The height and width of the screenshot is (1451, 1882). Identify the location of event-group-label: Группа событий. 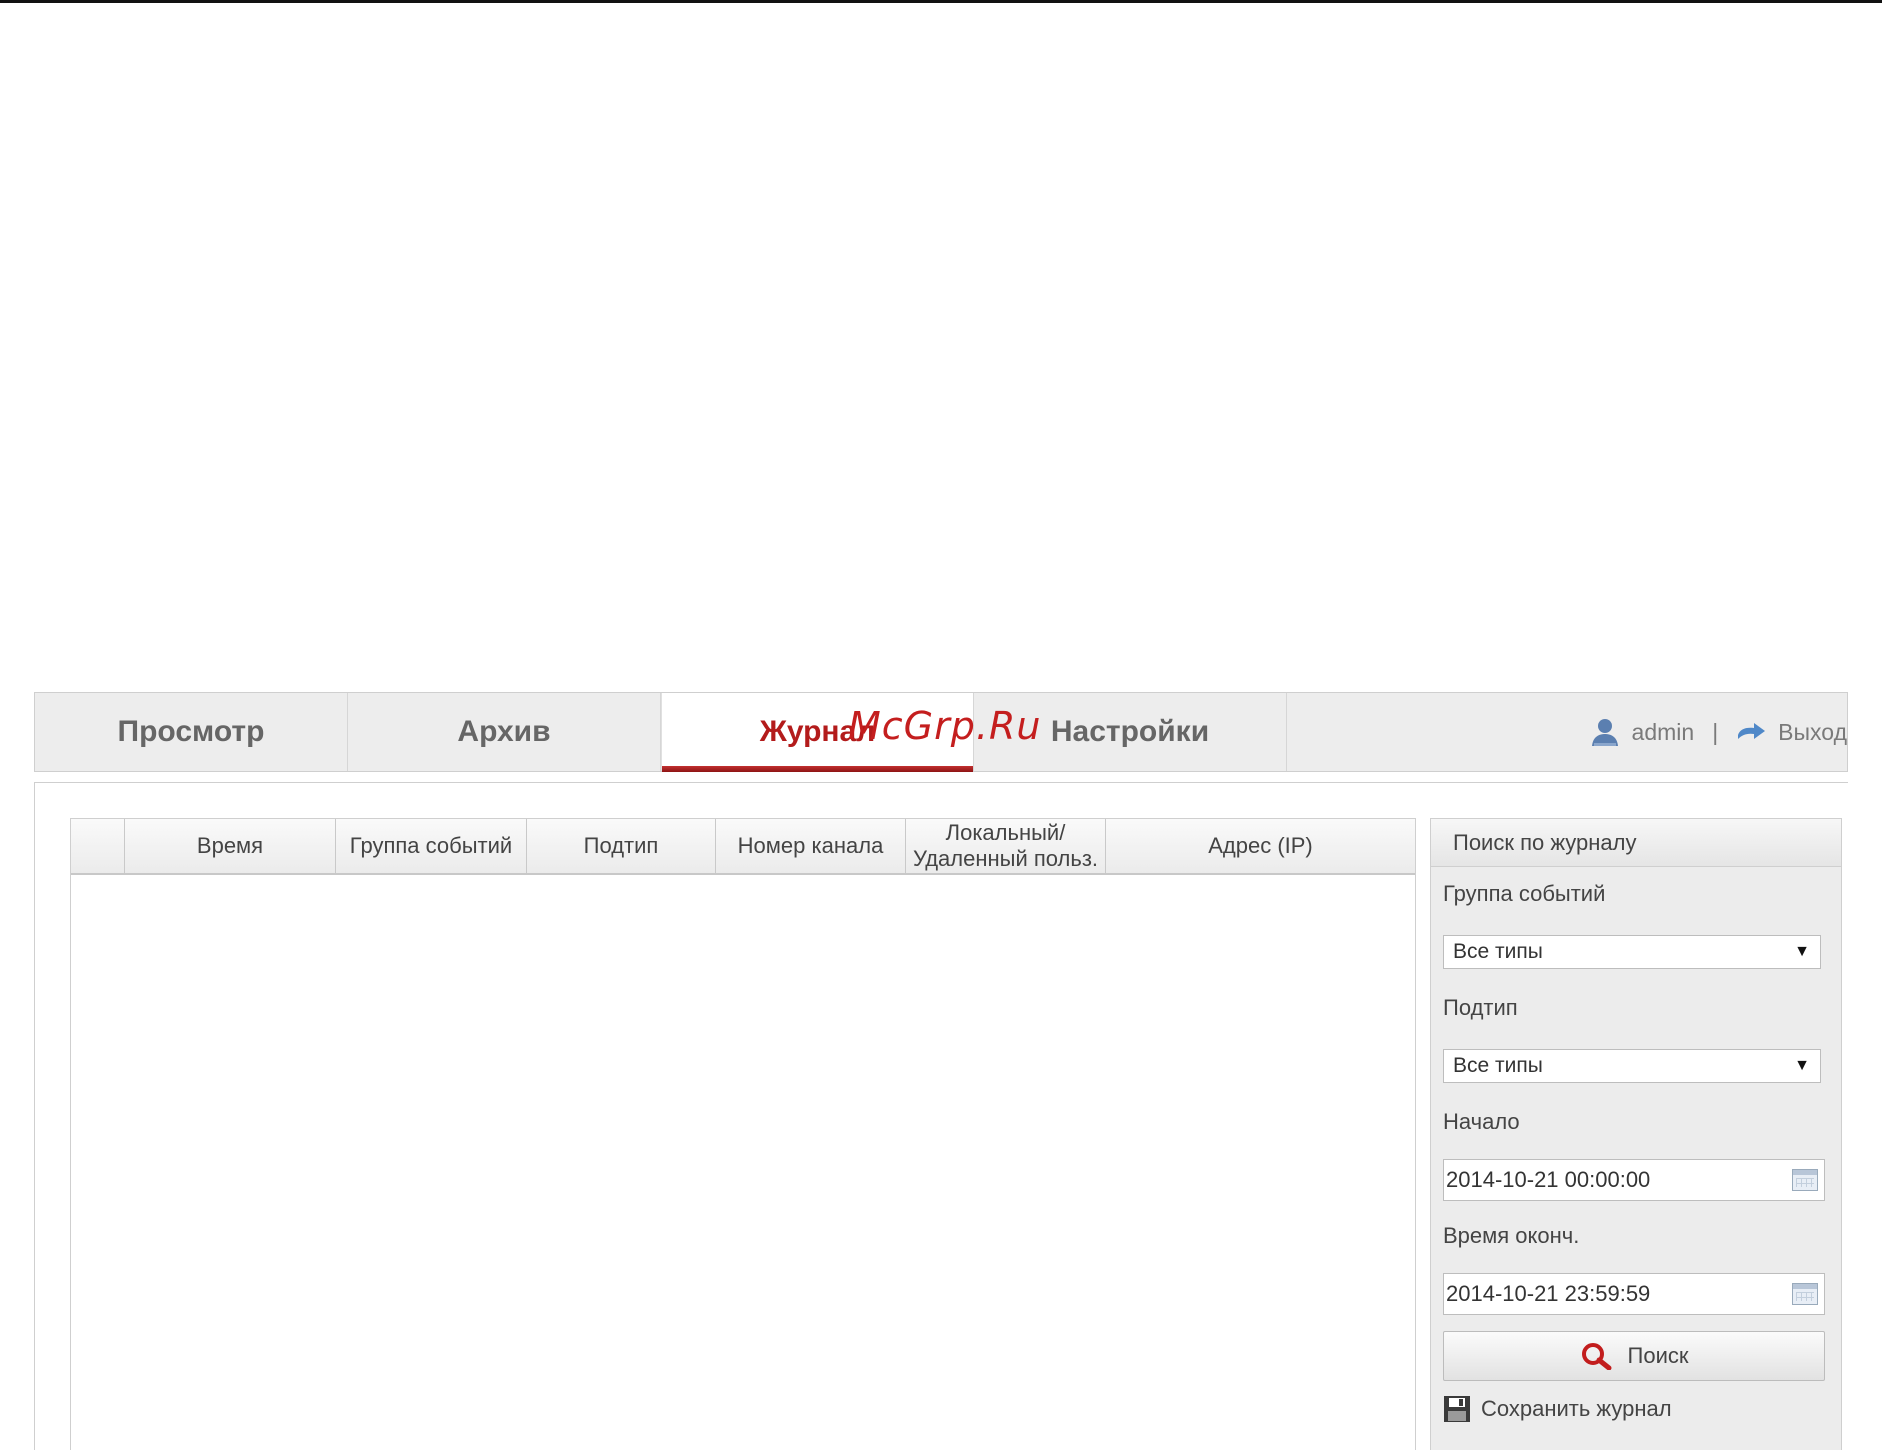
(1524, 893).